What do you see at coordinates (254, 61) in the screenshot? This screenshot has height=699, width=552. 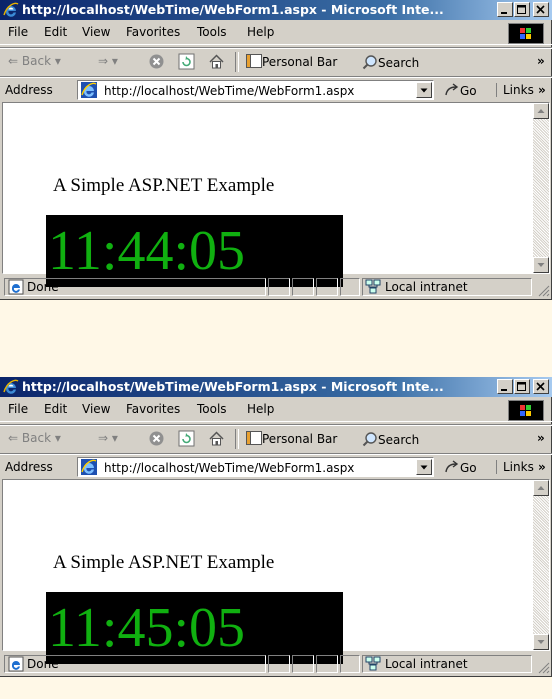 I see `personal-bar-icon` at bounding box center [254, 61].